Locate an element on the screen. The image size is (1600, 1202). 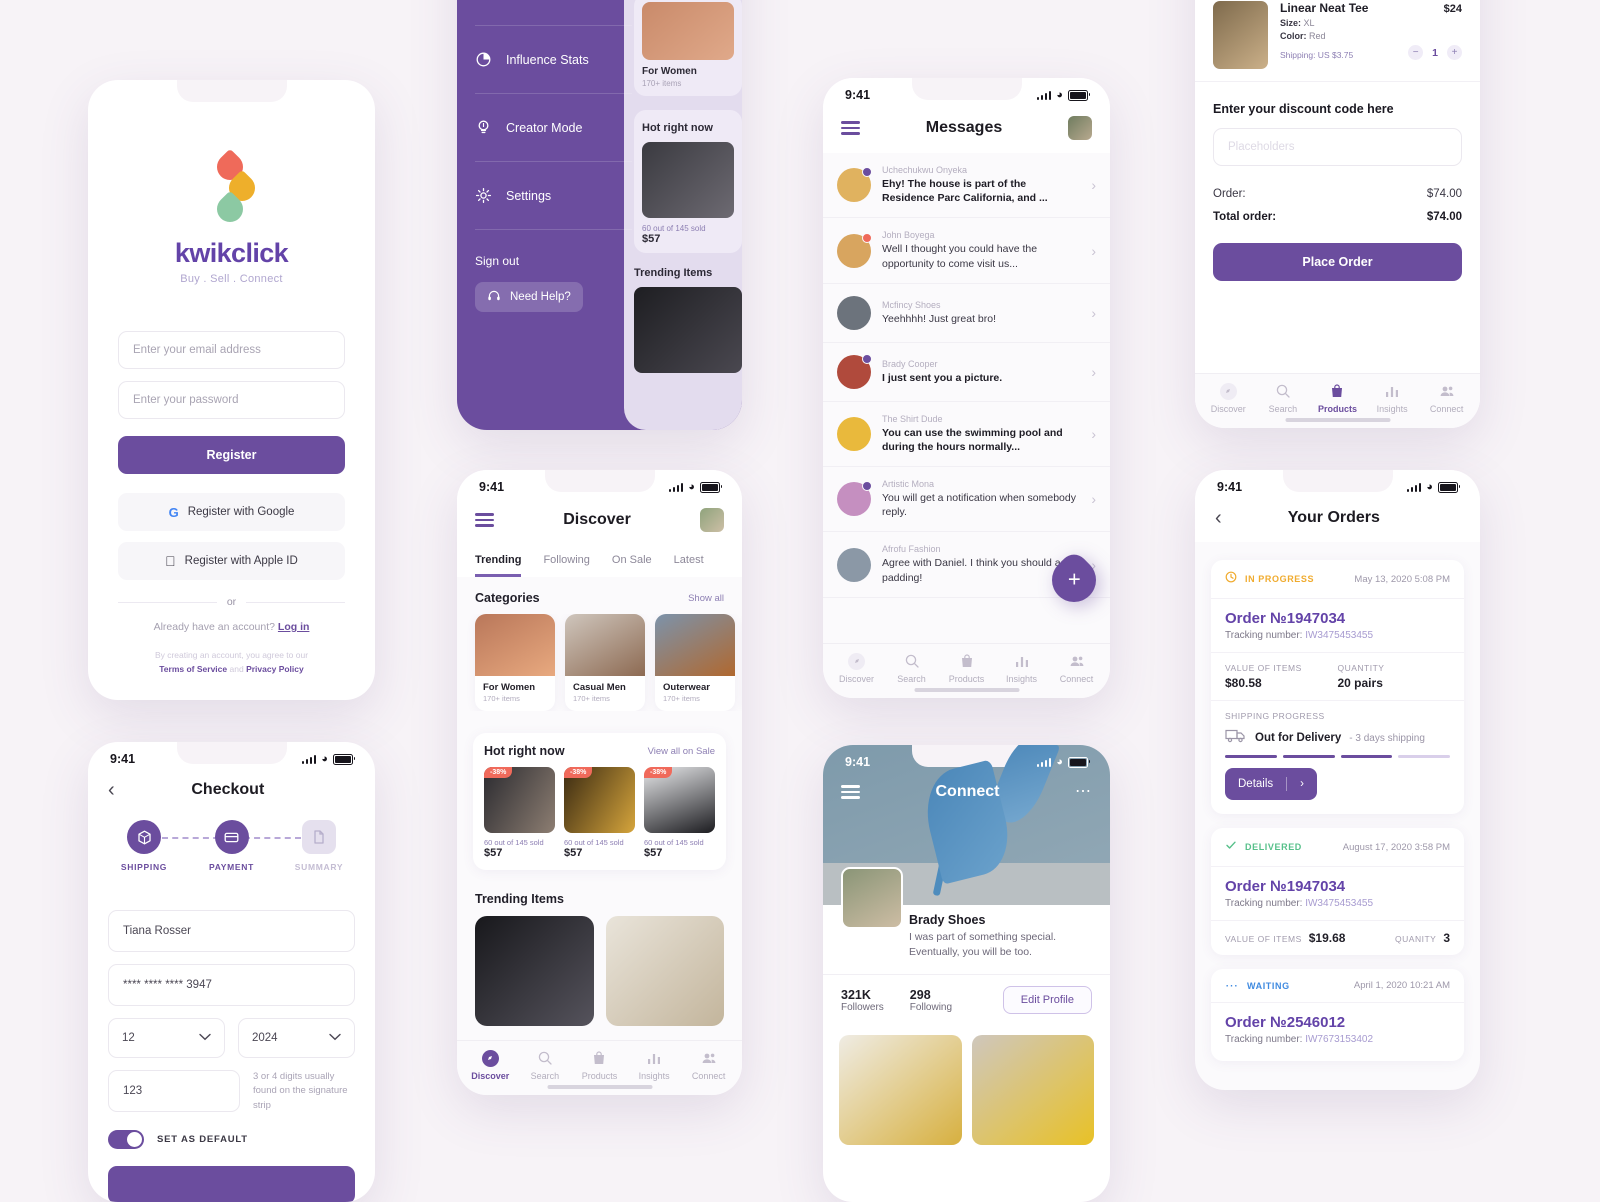
place-order-button: Place Order is located at coordinates (1337, 262).